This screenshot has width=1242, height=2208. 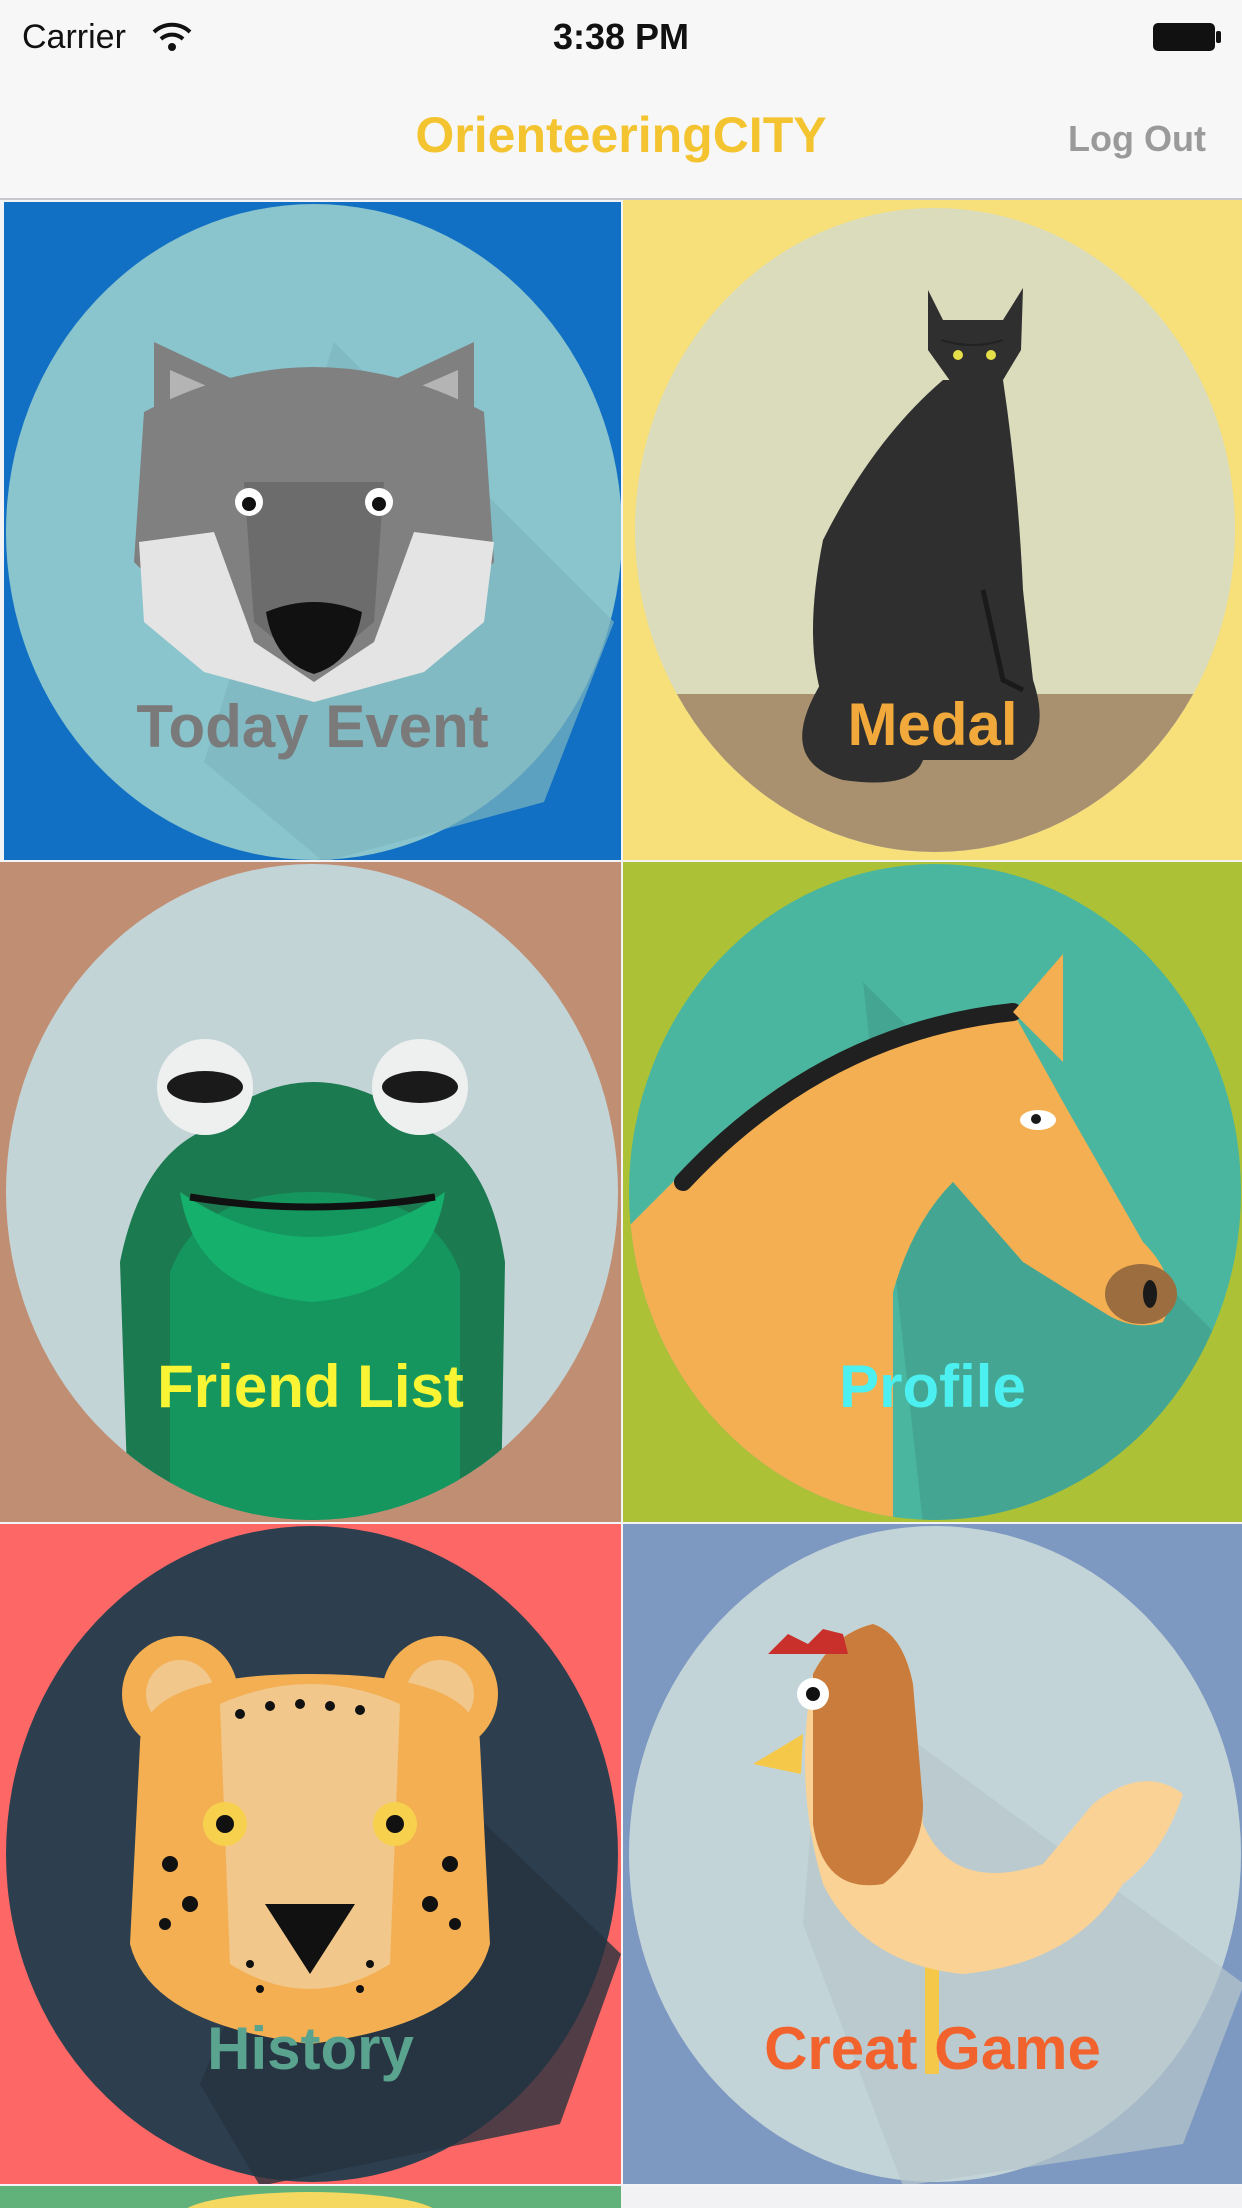 What do you see at coordinates (310, 1386) in the screenshot?
I see `tile-label-friend-list: Friend List` at bounding box center [310, 1386].